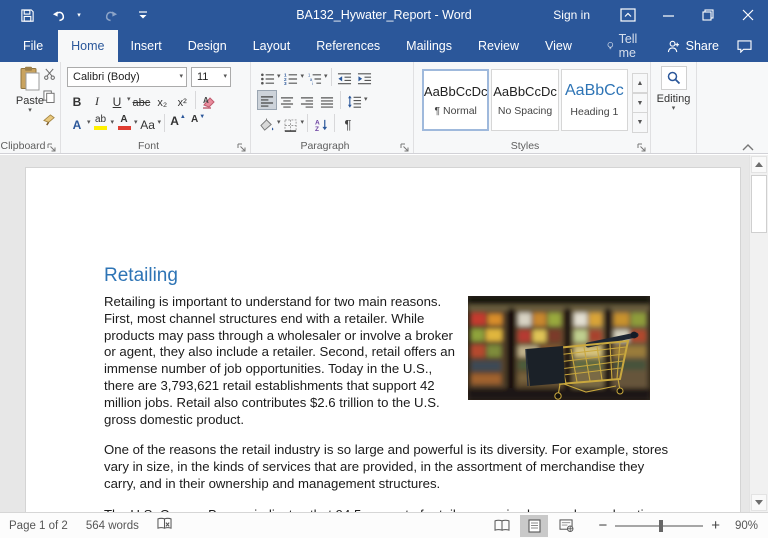 Image resolution: width=768 pixels, height=538 pixels. I want to click on redo-icon, so click(111, 15).